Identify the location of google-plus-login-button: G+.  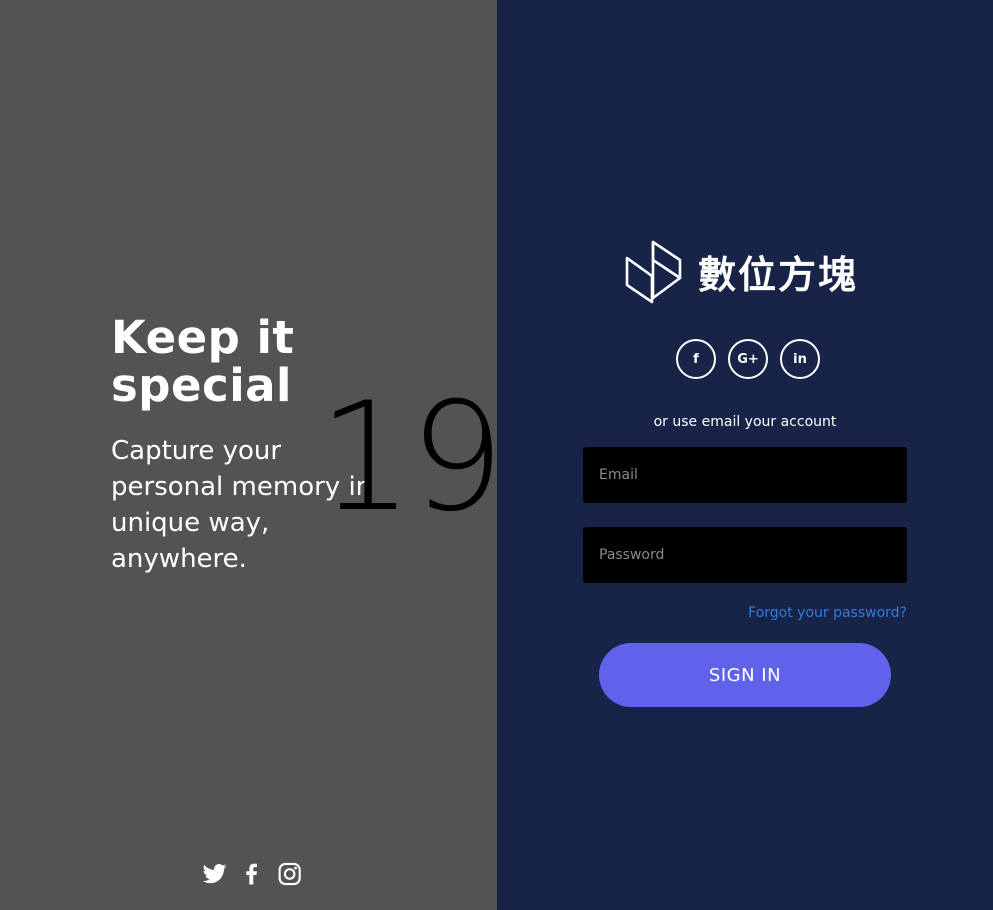
(748, 359).